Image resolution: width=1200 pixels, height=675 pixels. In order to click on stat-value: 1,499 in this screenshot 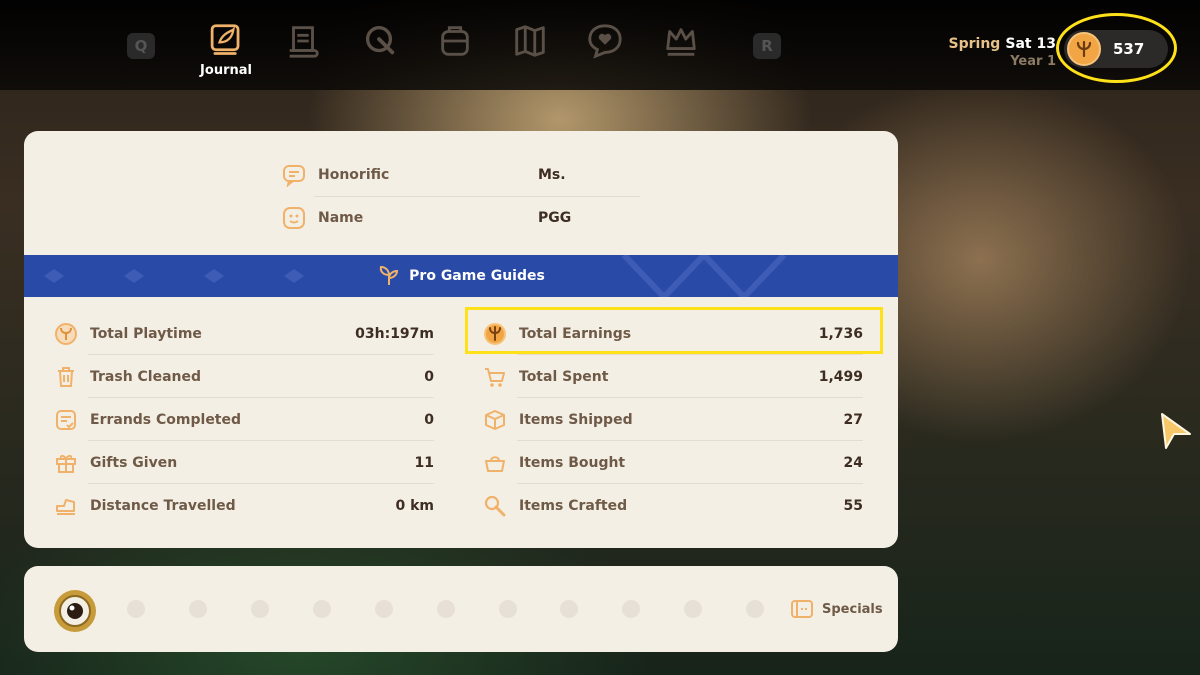, I will do `click(840, 377)`.